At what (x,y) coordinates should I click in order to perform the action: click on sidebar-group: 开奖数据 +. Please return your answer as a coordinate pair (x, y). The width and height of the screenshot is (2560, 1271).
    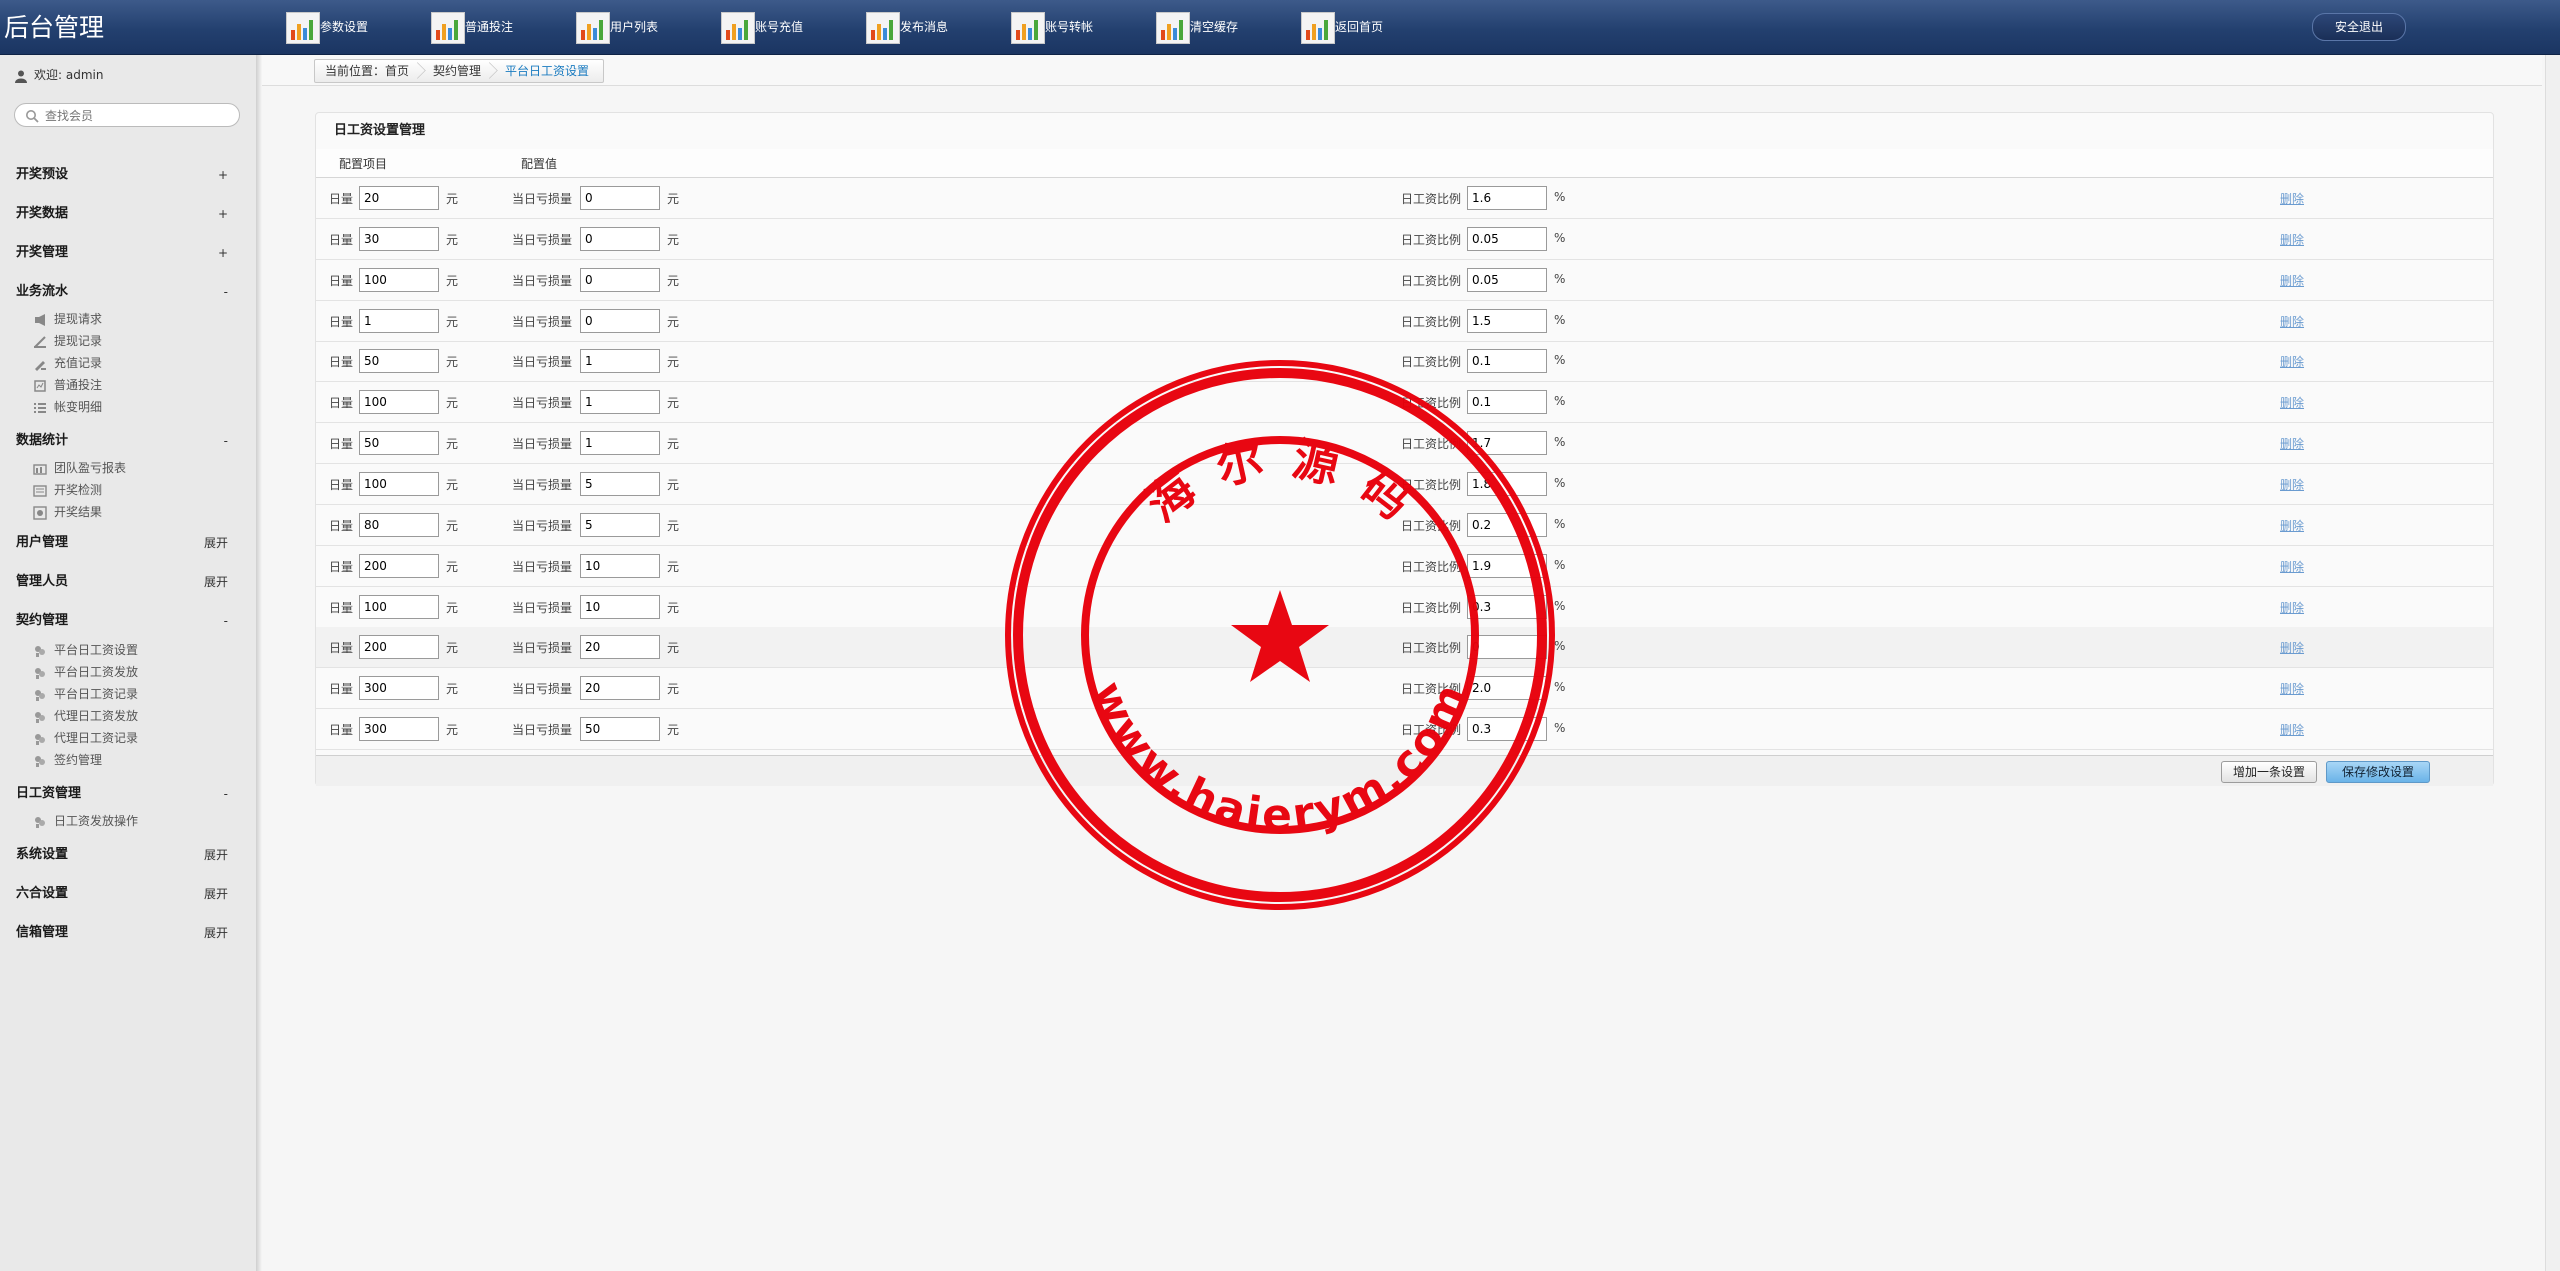
    Looking at the image, I should click on (126, 214).